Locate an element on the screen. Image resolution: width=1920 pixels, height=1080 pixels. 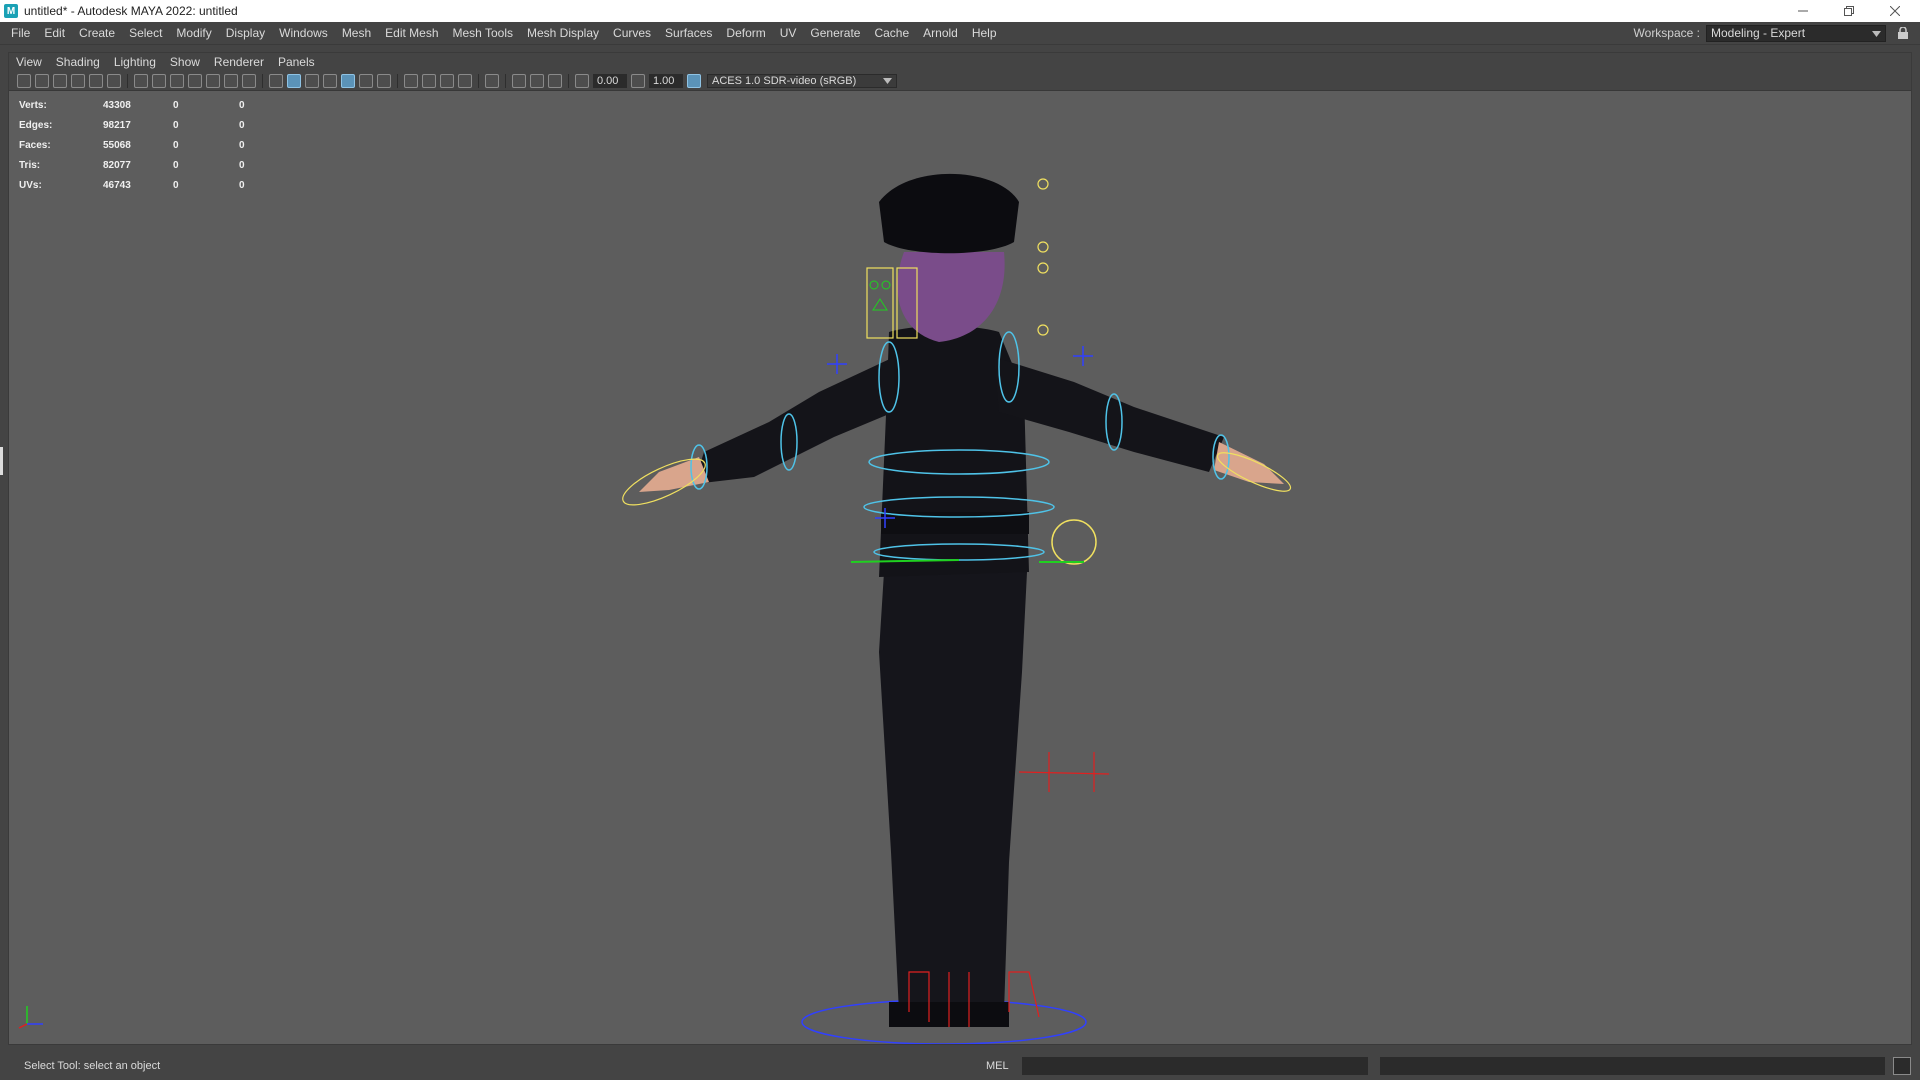
panel-menu-lighting: Lighting is located at coordinates (135, 62).